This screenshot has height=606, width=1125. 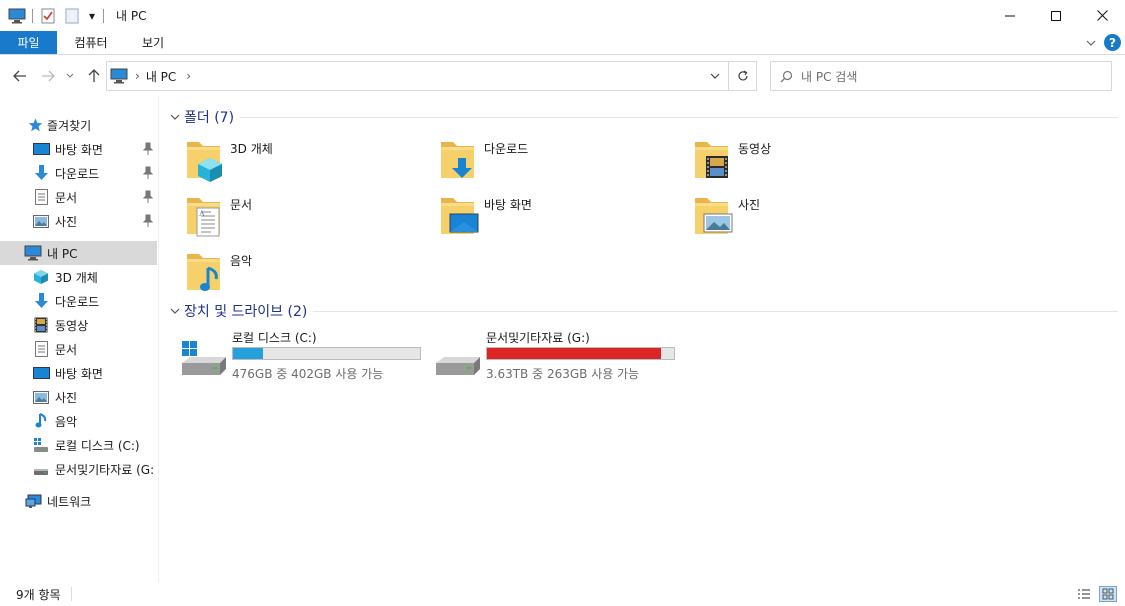 I want to click on back-button, so click(x=20, y=76).